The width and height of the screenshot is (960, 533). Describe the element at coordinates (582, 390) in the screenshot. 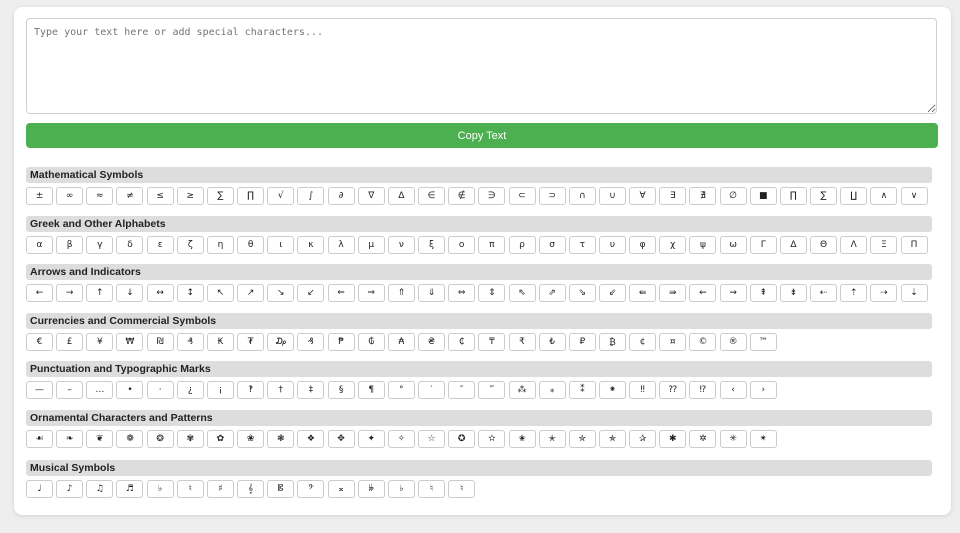

I see `char-button: ⁑` at that location.